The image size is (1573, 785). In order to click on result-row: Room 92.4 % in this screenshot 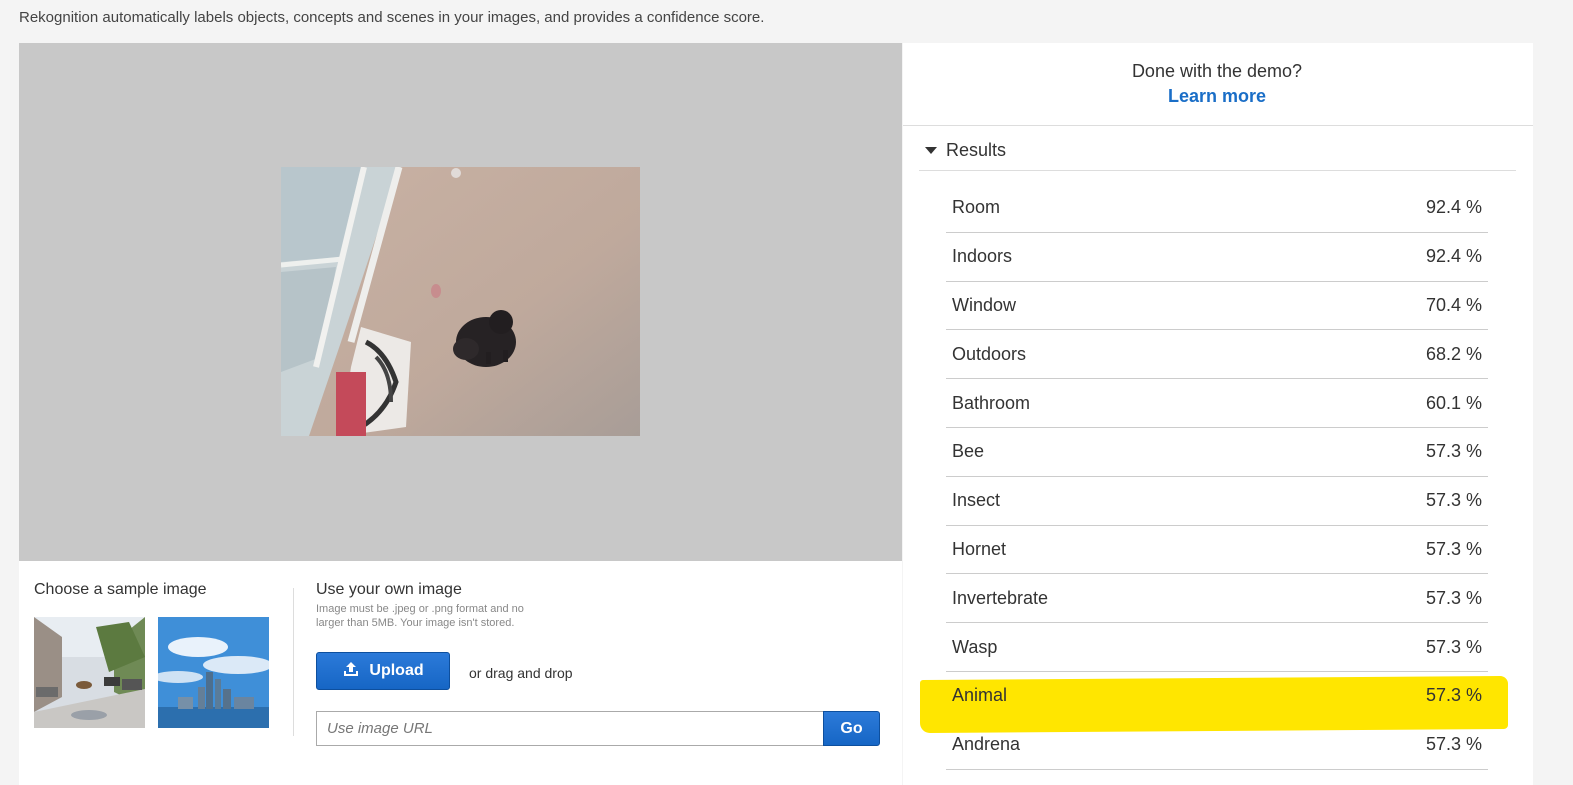, I will do `click(1217, 208)`.